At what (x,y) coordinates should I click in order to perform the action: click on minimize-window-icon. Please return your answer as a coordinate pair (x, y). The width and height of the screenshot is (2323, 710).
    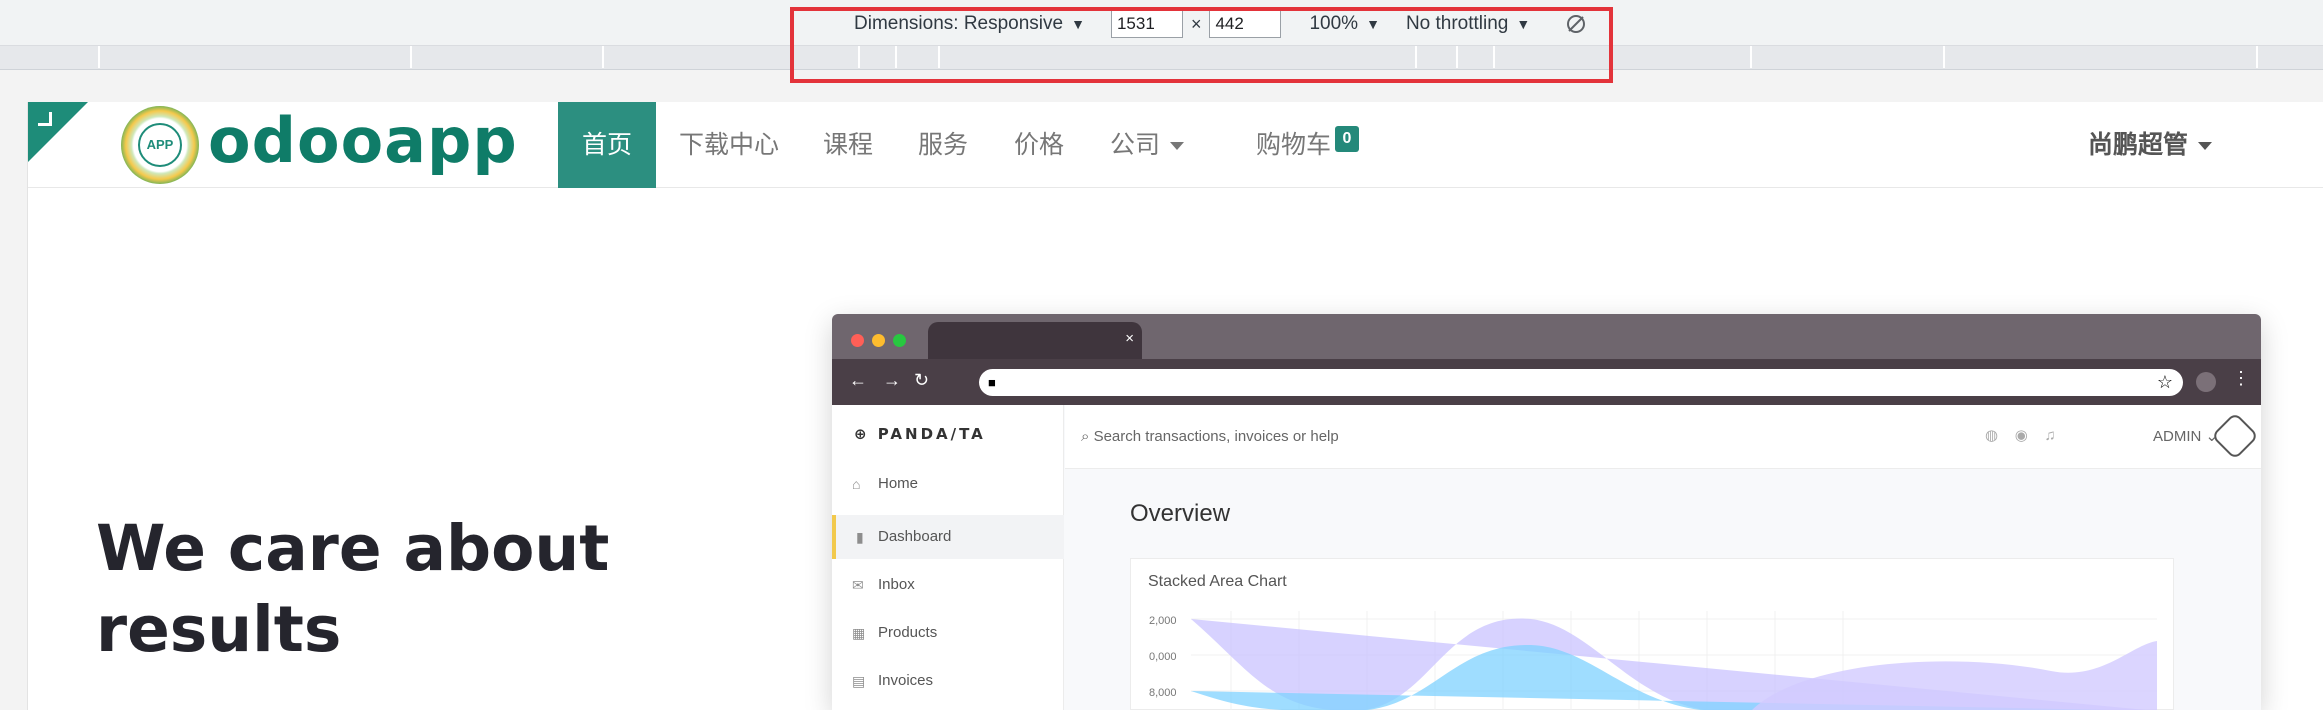
    Looking at the image, I should click on (878, 340).